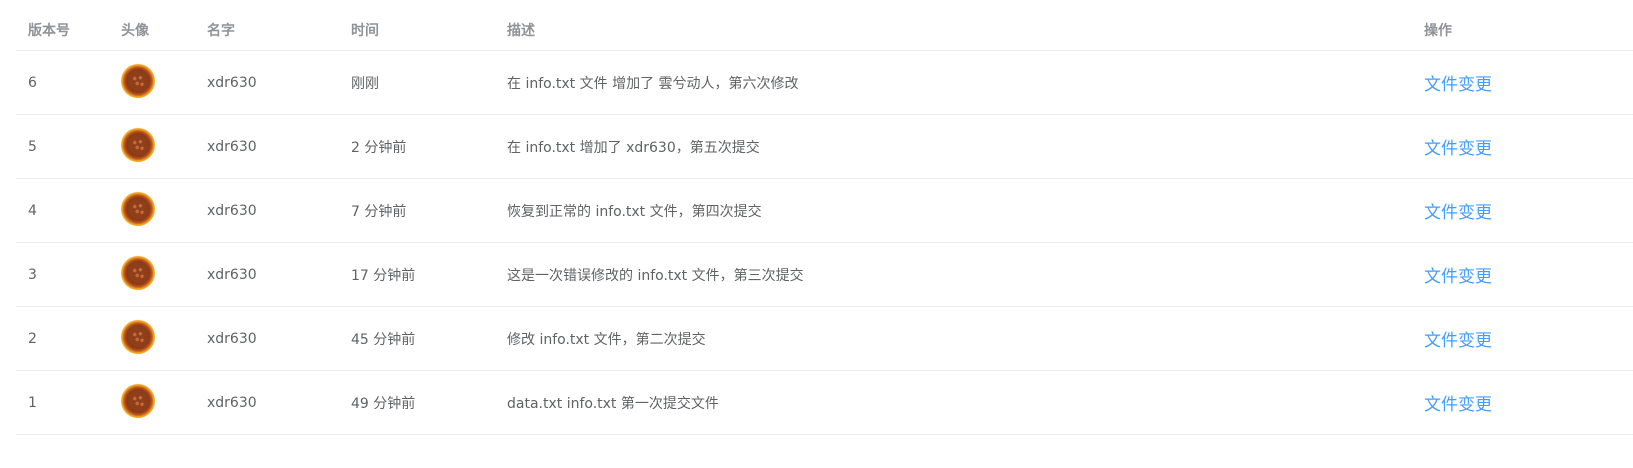 The height and width of the screenshot is (468, 1633). What do you see at coordinates (606, 339) in the screenshot?
I see `description-cell: 修改 info.txt 文件，第二次提交` at bounding box center [606, 339].